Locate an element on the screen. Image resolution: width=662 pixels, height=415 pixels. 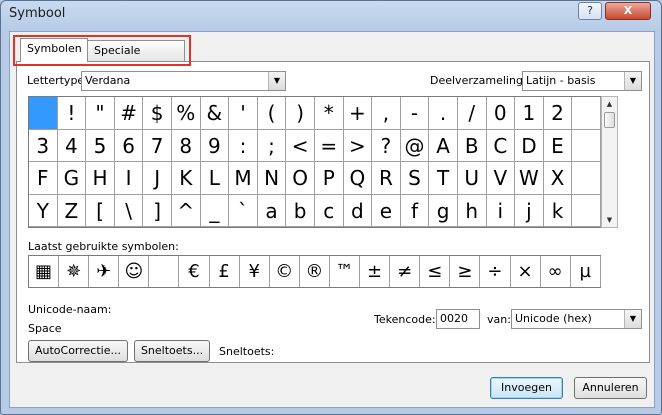
symbol-cell: 9 is located at coordinates (215, 145).